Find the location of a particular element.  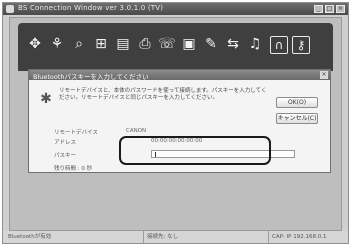

dialog-close-icon: × is located at coordinates (324, 75).